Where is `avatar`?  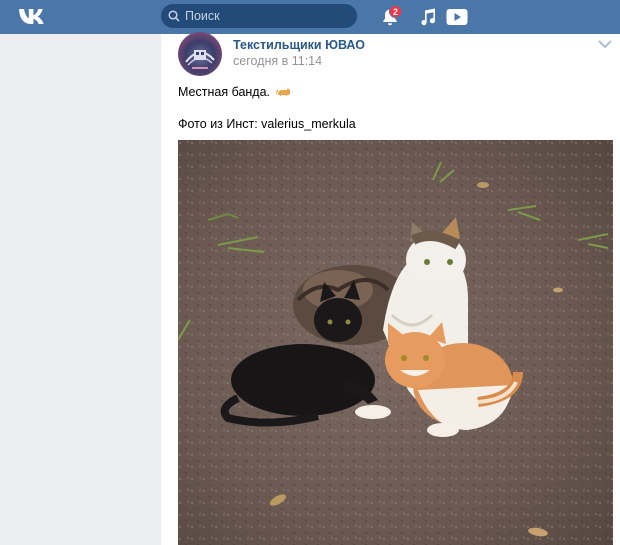 avatar is located at coordinates (200, 54).